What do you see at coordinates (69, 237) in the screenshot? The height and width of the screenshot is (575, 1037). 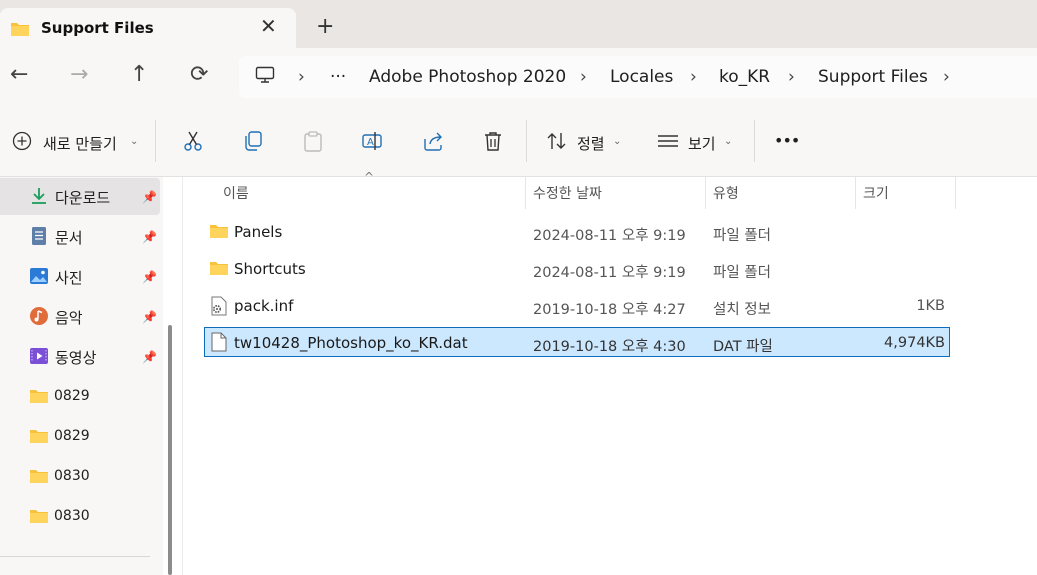 I see `sidebar-item-documents: 문서` at bounding box center [69, 237].